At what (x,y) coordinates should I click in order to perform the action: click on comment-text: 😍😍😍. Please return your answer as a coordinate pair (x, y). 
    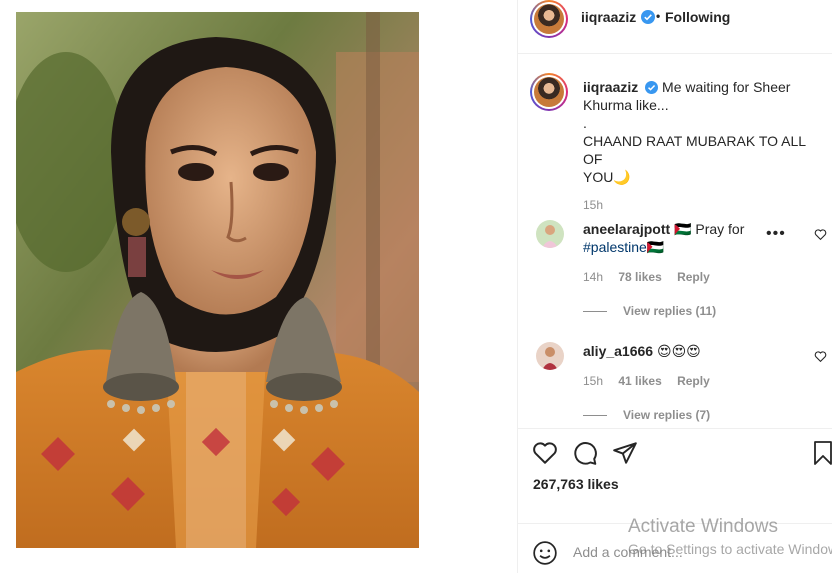
    Looking at the image, I should click on (678, 351).